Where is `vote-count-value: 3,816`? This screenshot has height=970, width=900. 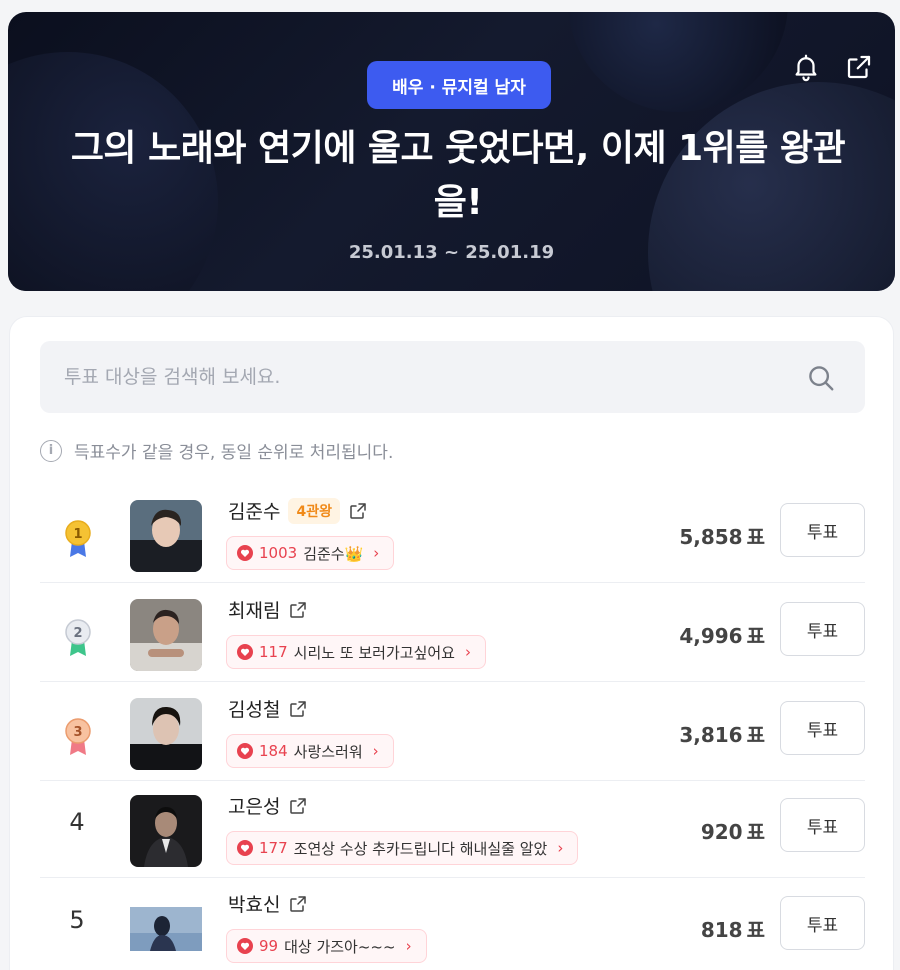 vote-count-value: 3,816 is located at coordinates (711, 735).